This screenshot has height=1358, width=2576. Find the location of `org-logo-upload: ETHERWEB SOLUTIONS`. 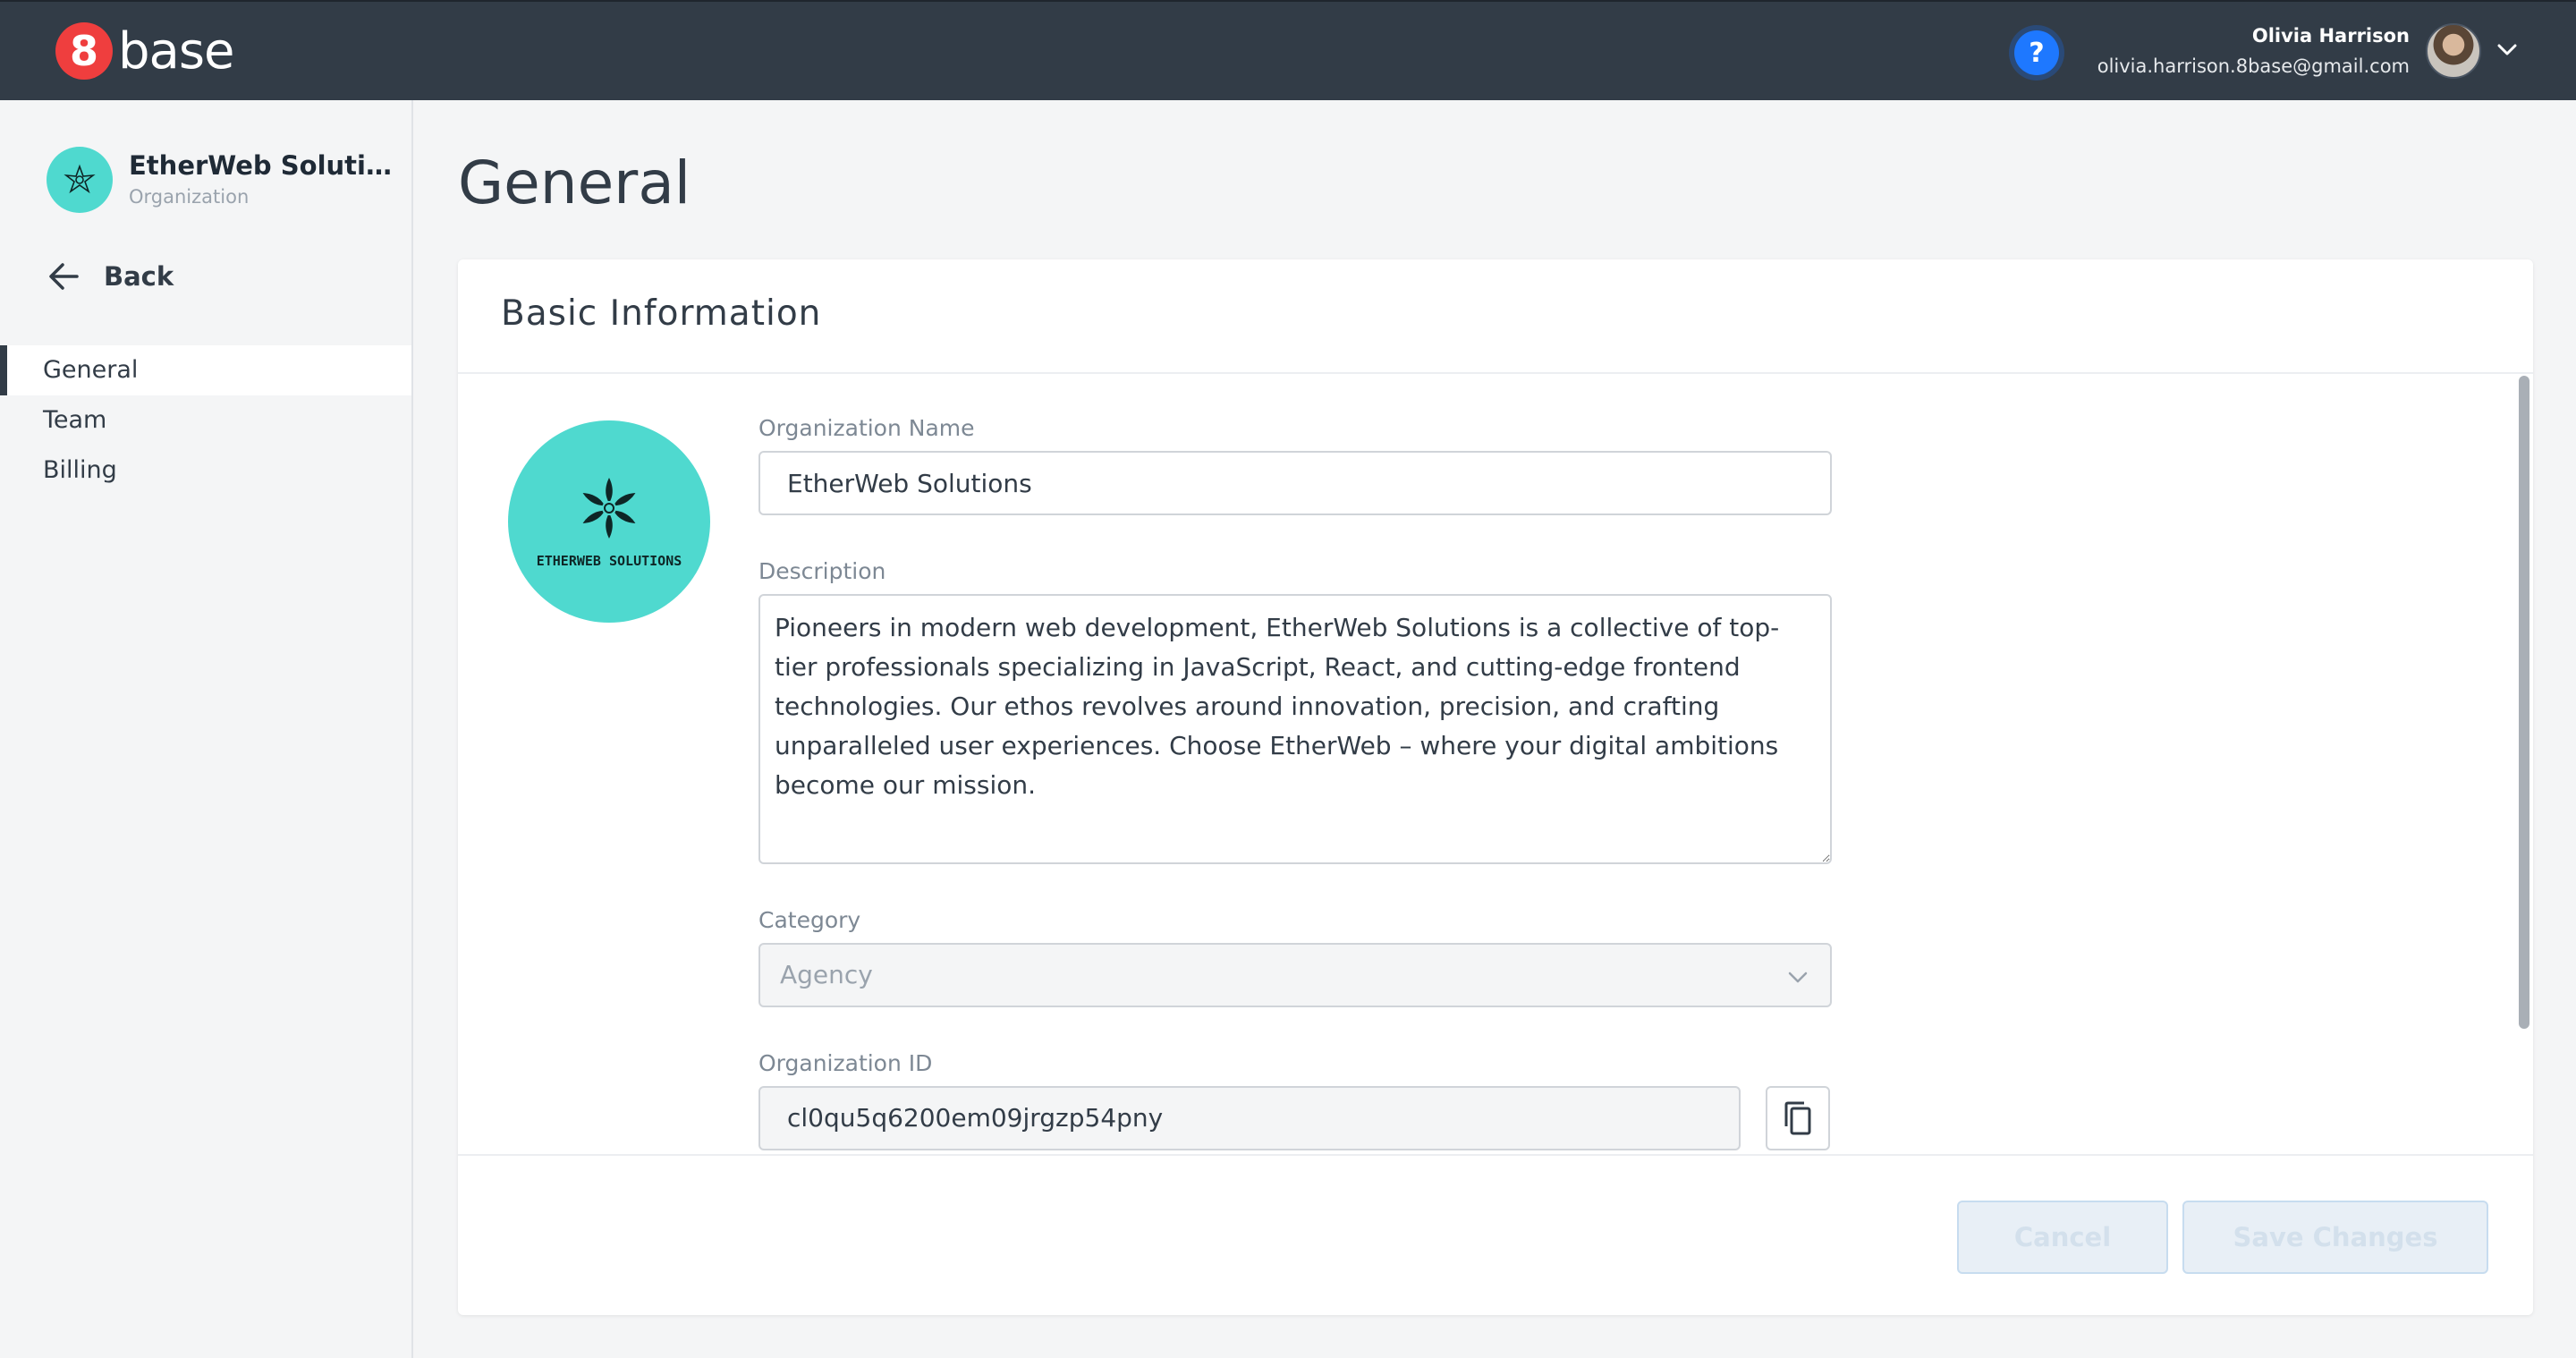

org-logo-upload: ETHERWEB SOLUTIONS is located at coordinates (609, 521).